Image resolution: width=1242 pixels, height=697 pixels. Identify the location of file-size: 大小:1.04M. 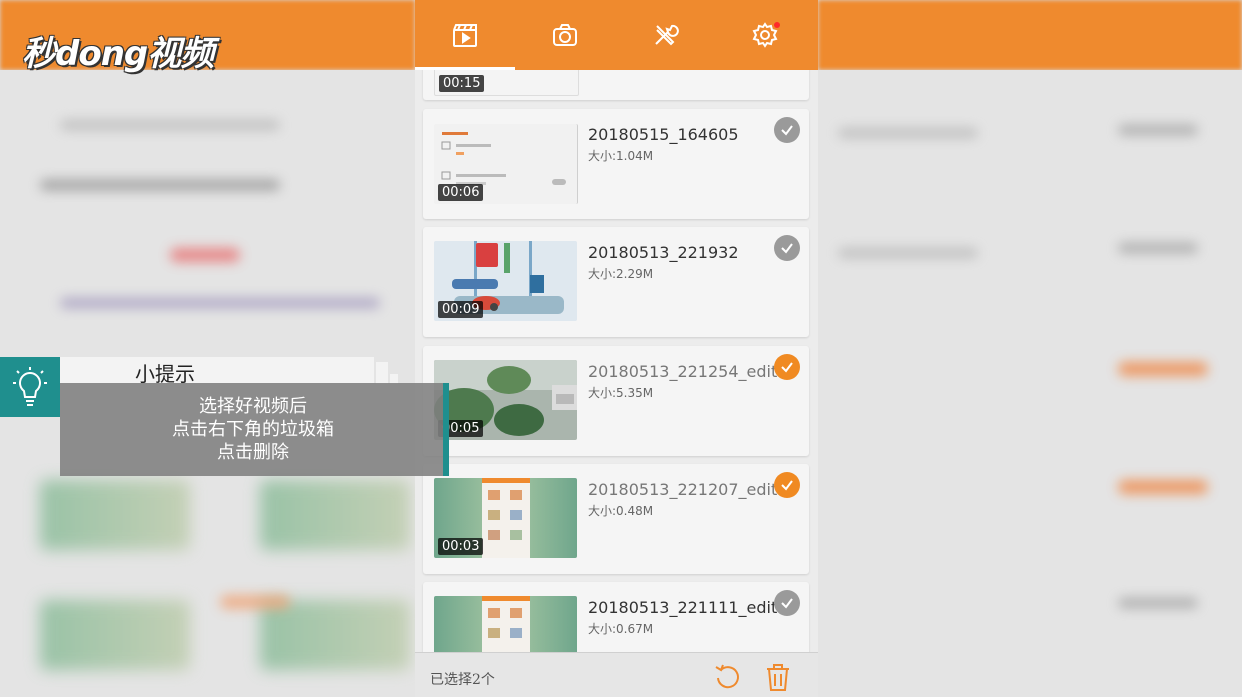
(621, 156).